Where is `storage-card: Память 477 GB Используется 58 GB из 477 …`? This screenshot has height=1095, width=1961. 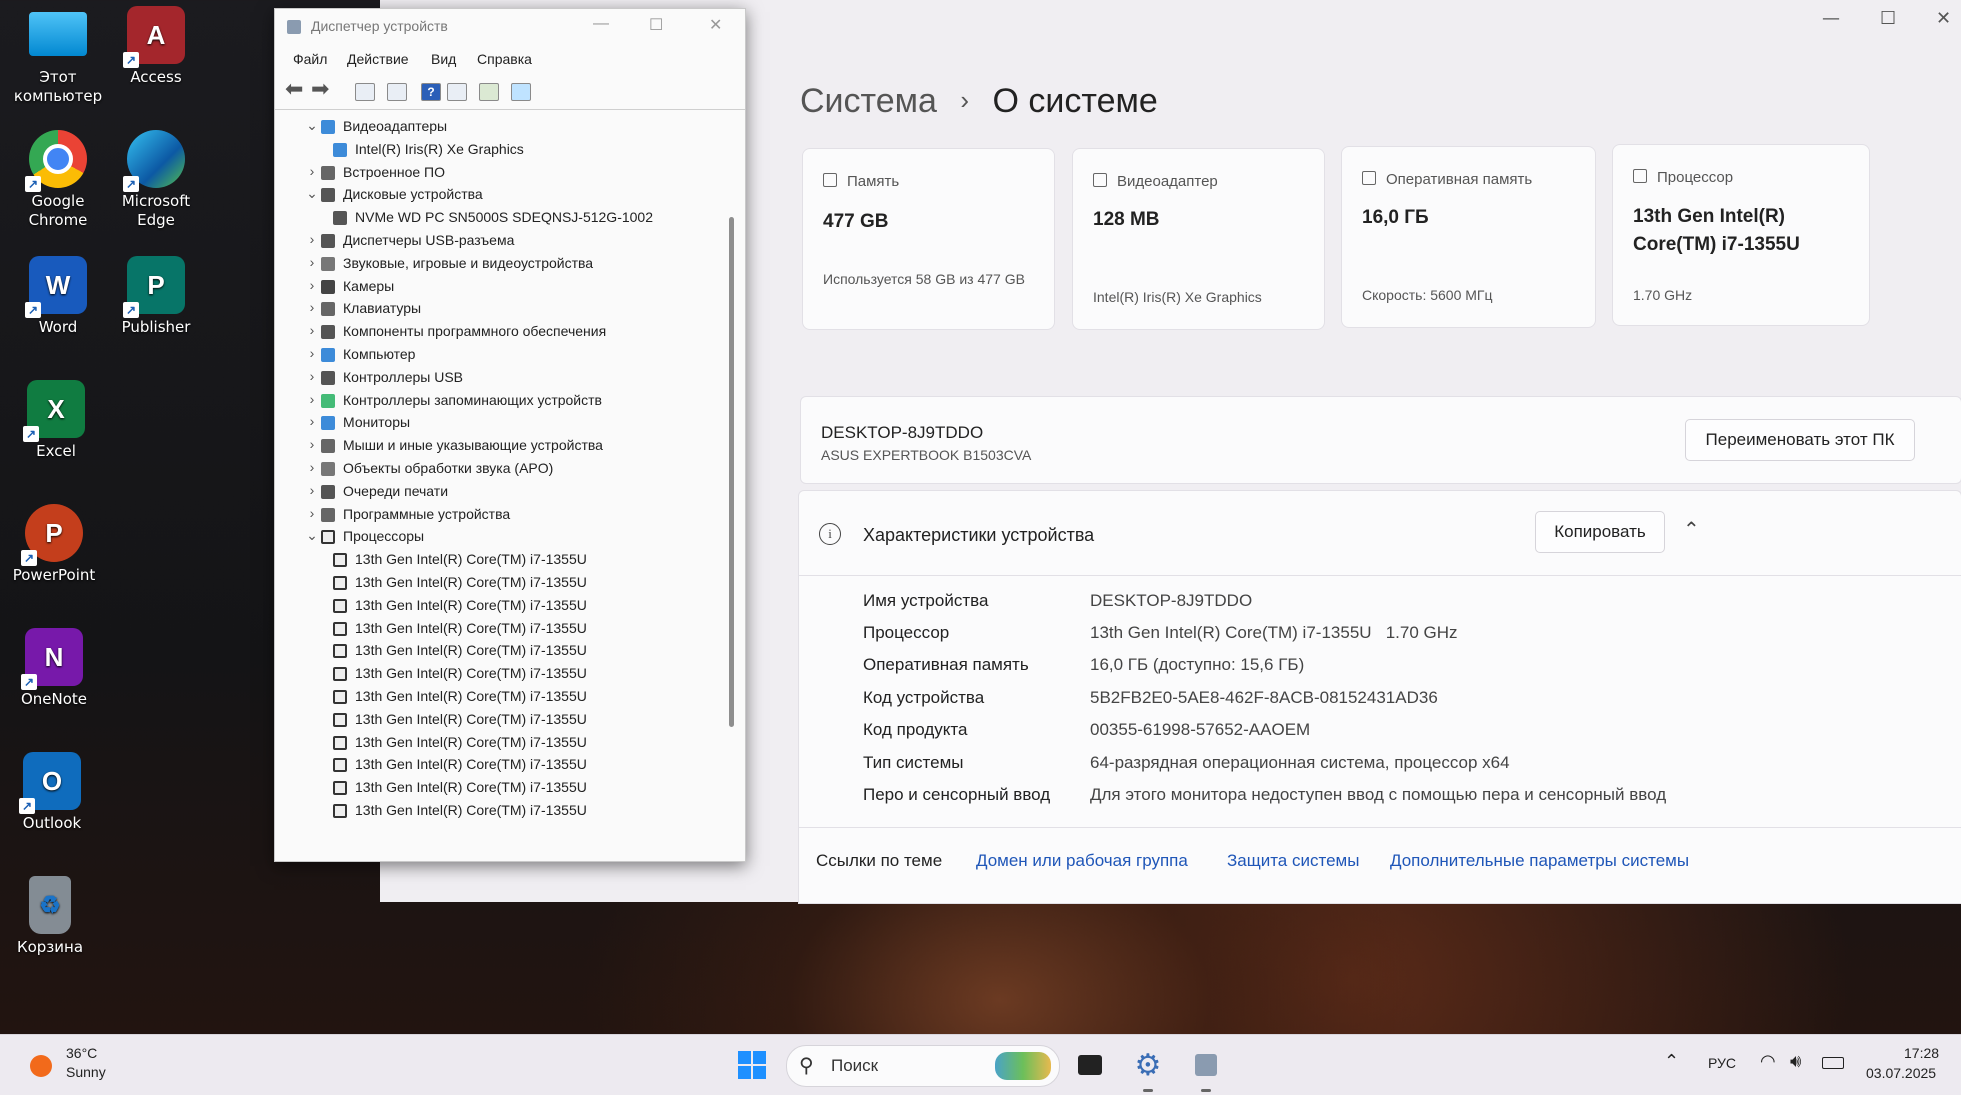 storage-card: Память 477 GB Используется 58 GB из 477 … is located at coordinates (928, 239).